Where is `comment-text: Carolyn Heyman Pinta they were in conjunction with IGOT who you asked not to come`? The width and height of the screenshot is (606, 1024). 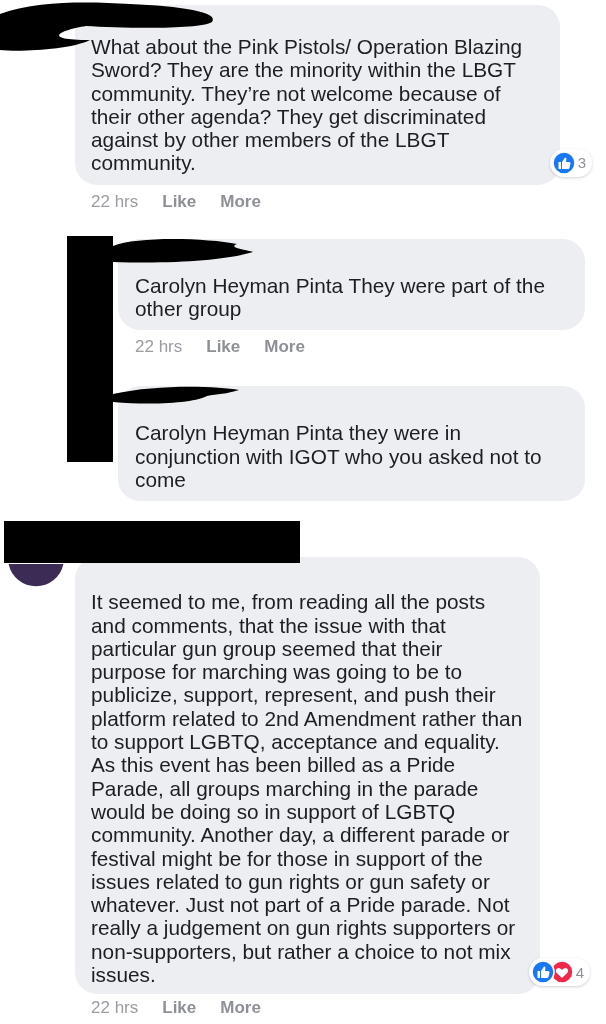
comment-text: Carolyn Heyman Pinta they were in conjunction with IGOT who you asked not to come is located at coordinates (339, 456).